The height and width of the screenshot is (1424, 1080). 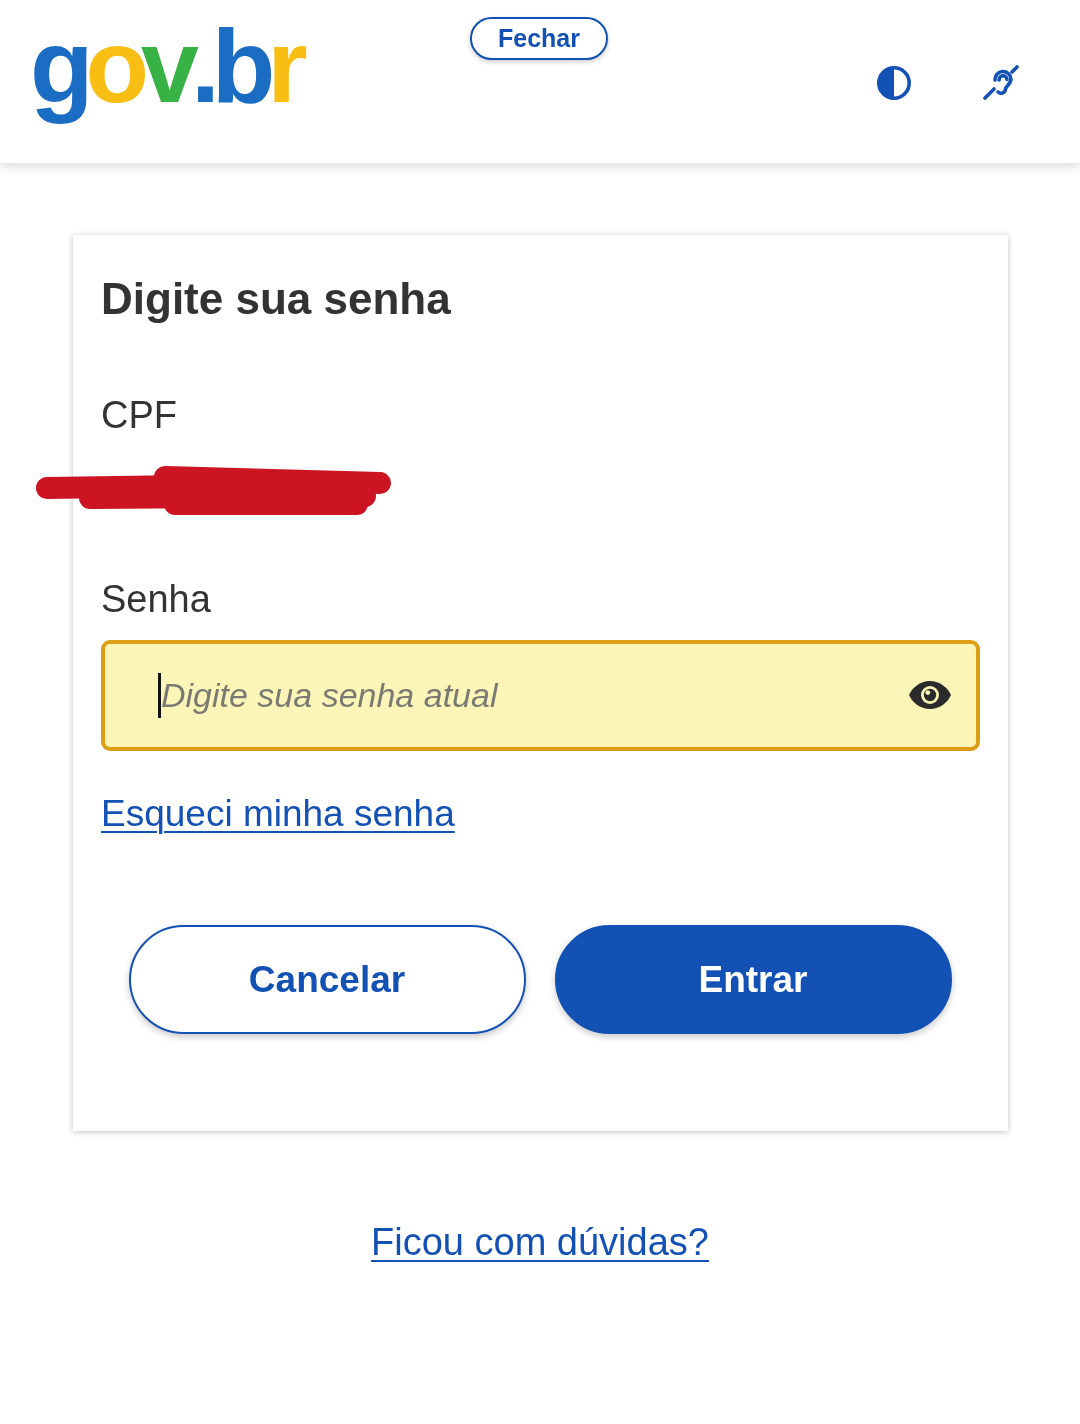 What do you see at coordinates (139, 415) in the screenshot?
I see `cpf-label: CPF` at bounding box center [139, 415].